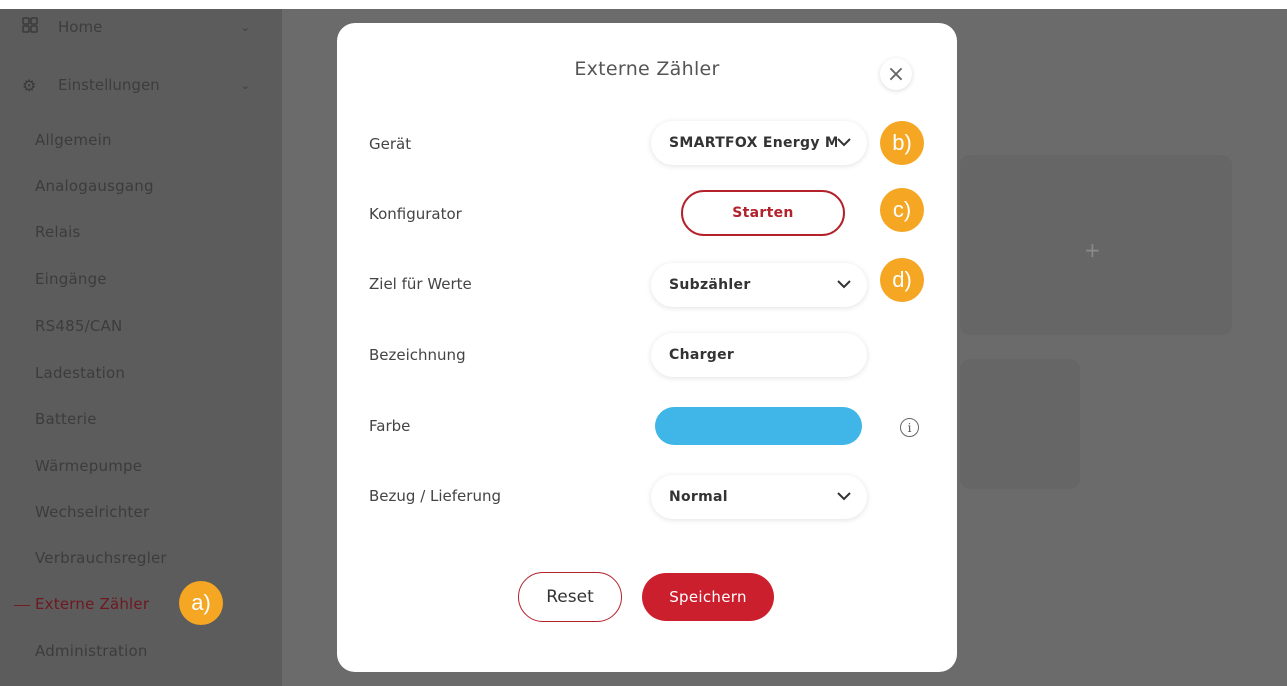 The image size is (1287, 686). Describe the element at coordinates (909, 427) in the screenshot. I see `info-icon: i` at that location.